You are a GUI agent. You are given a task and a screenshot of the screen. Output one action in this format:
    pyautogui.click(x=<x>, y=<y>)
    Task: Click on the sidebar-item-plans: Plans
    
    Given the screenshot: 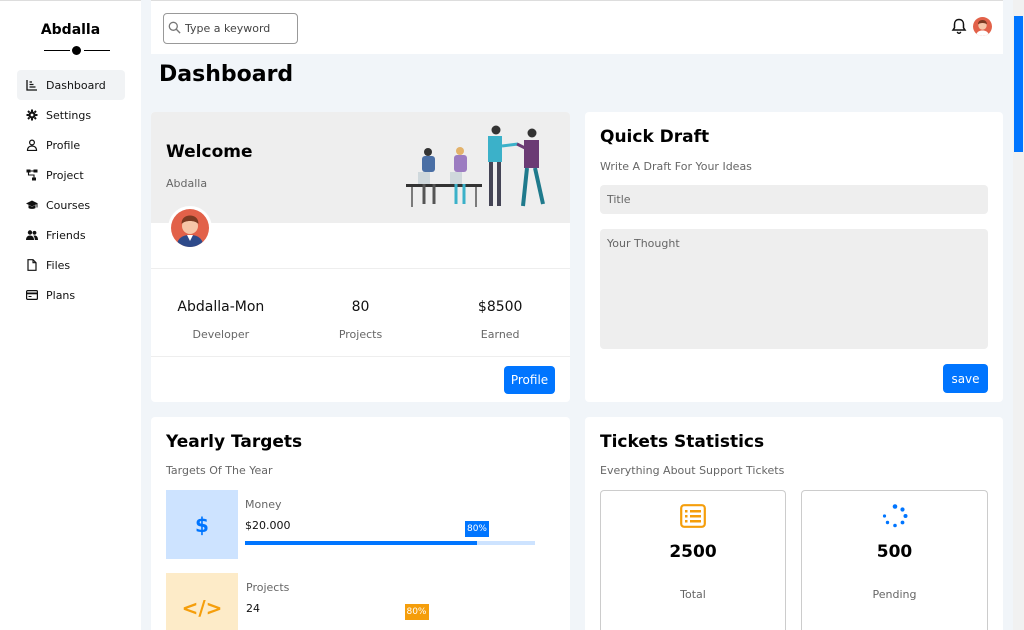 What is the action you would take?
    pyautogui.click(x=71, y=295)
    